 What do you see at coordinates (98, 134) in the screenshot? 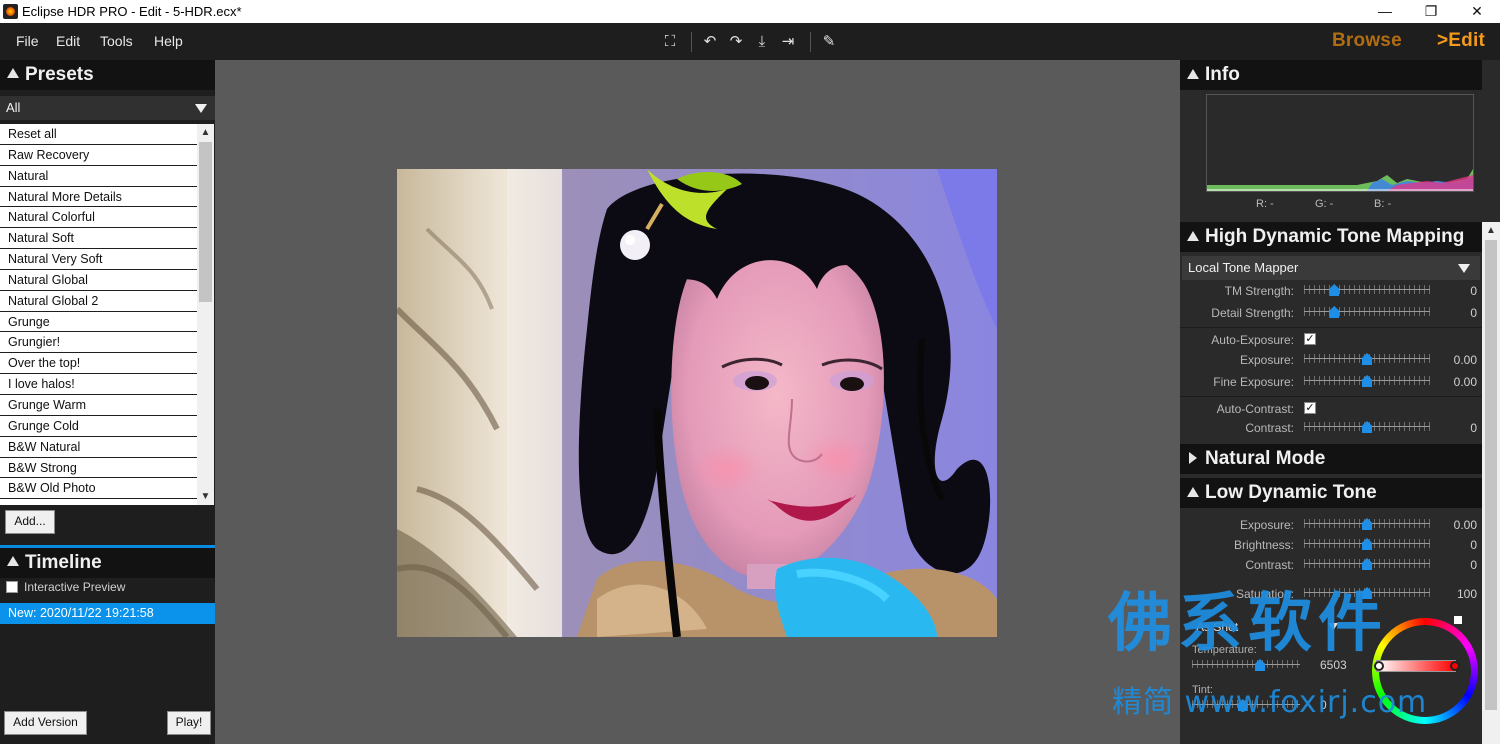
I see `preset-item: Reset all` at bounding box center [98, 134].